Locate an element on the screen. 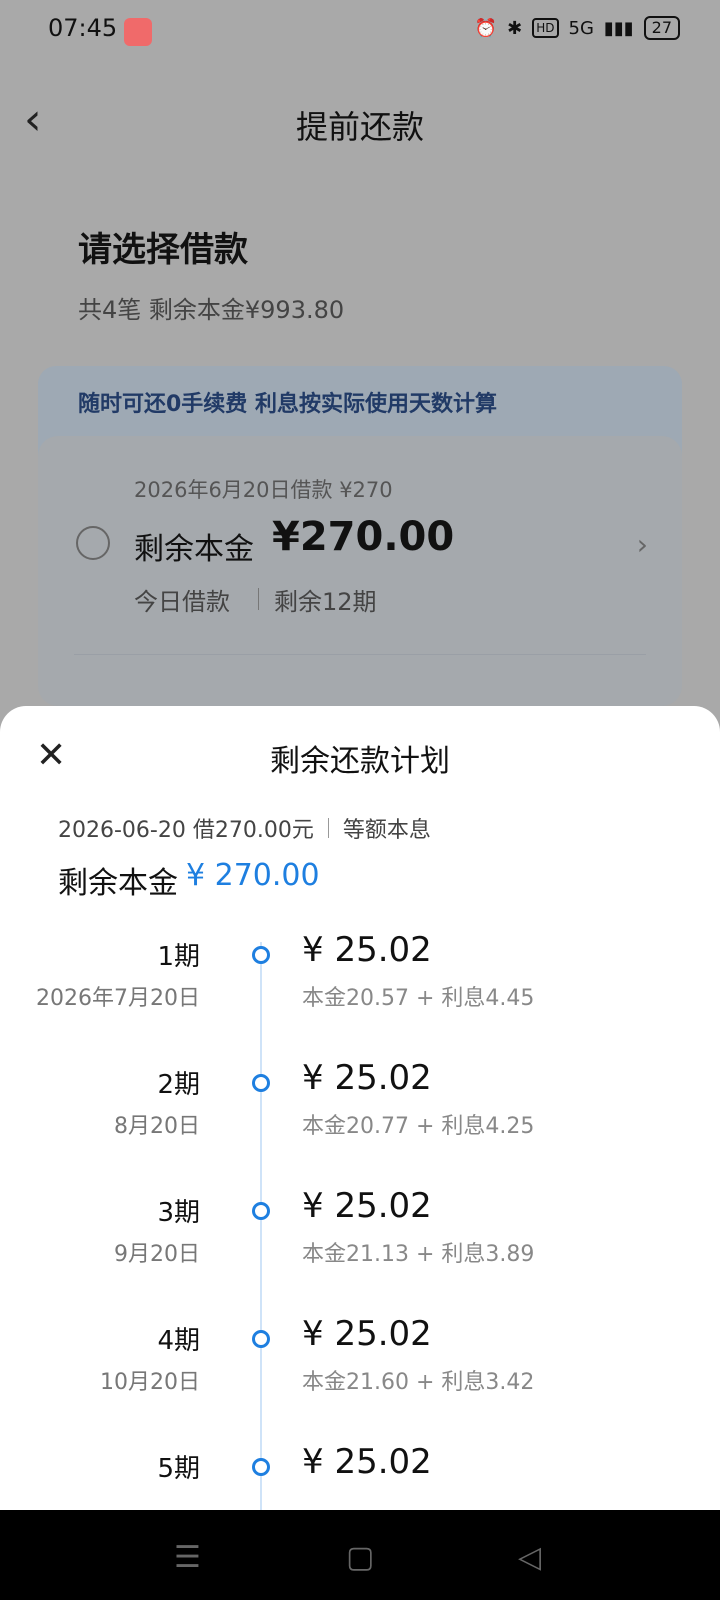 This screenshot has height=1600, width=720. bluetooth-icon: ✱ is located at coordinates (515, 28).